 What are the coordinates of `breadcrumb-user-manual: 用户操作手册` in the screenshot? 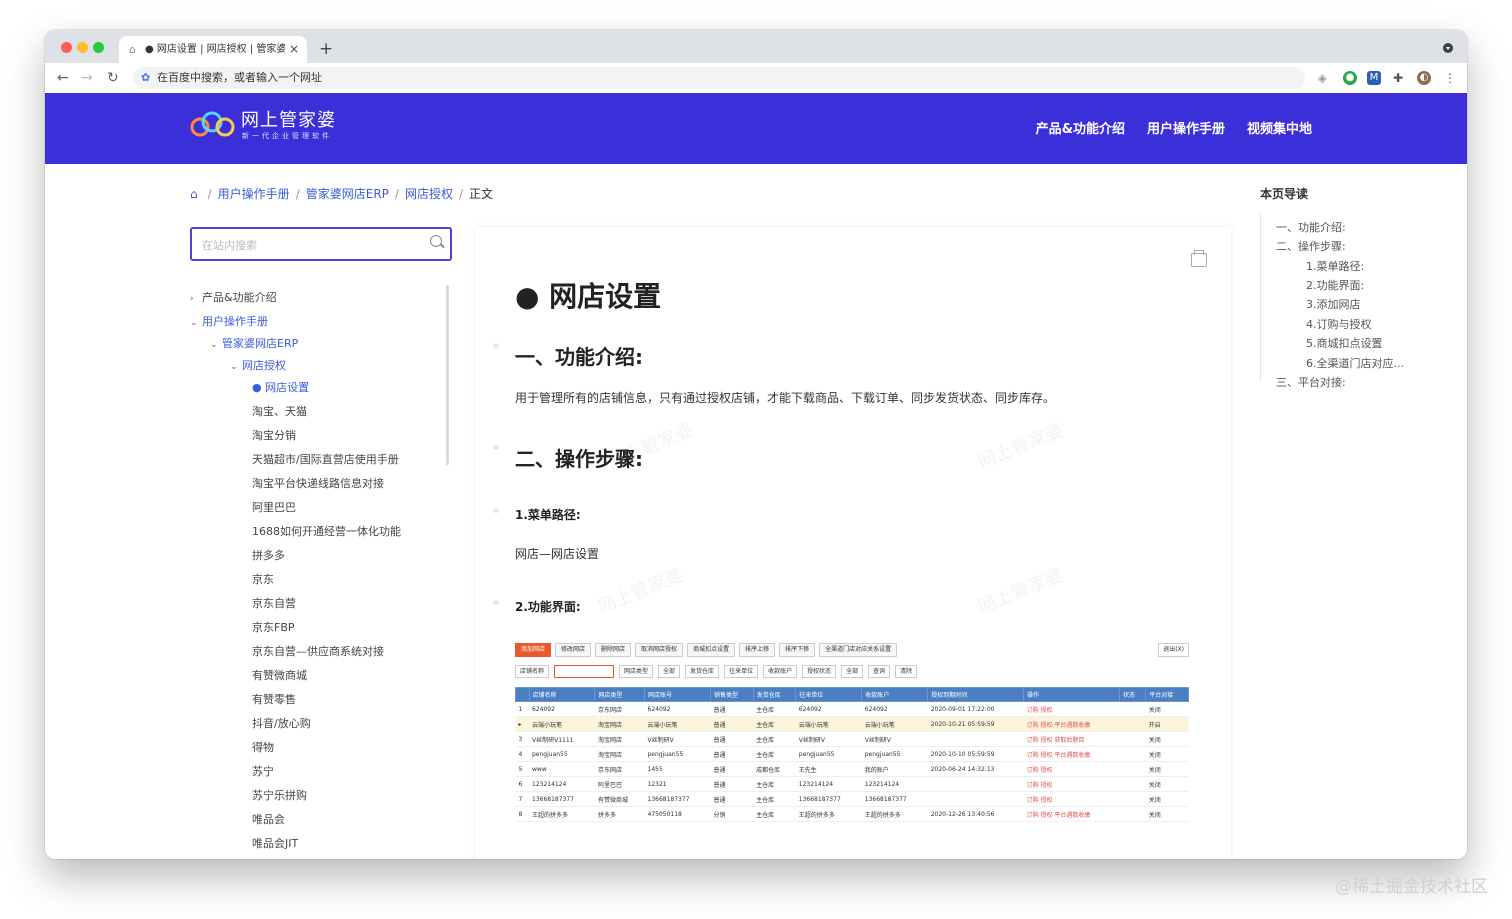 It's located at (254, 194).